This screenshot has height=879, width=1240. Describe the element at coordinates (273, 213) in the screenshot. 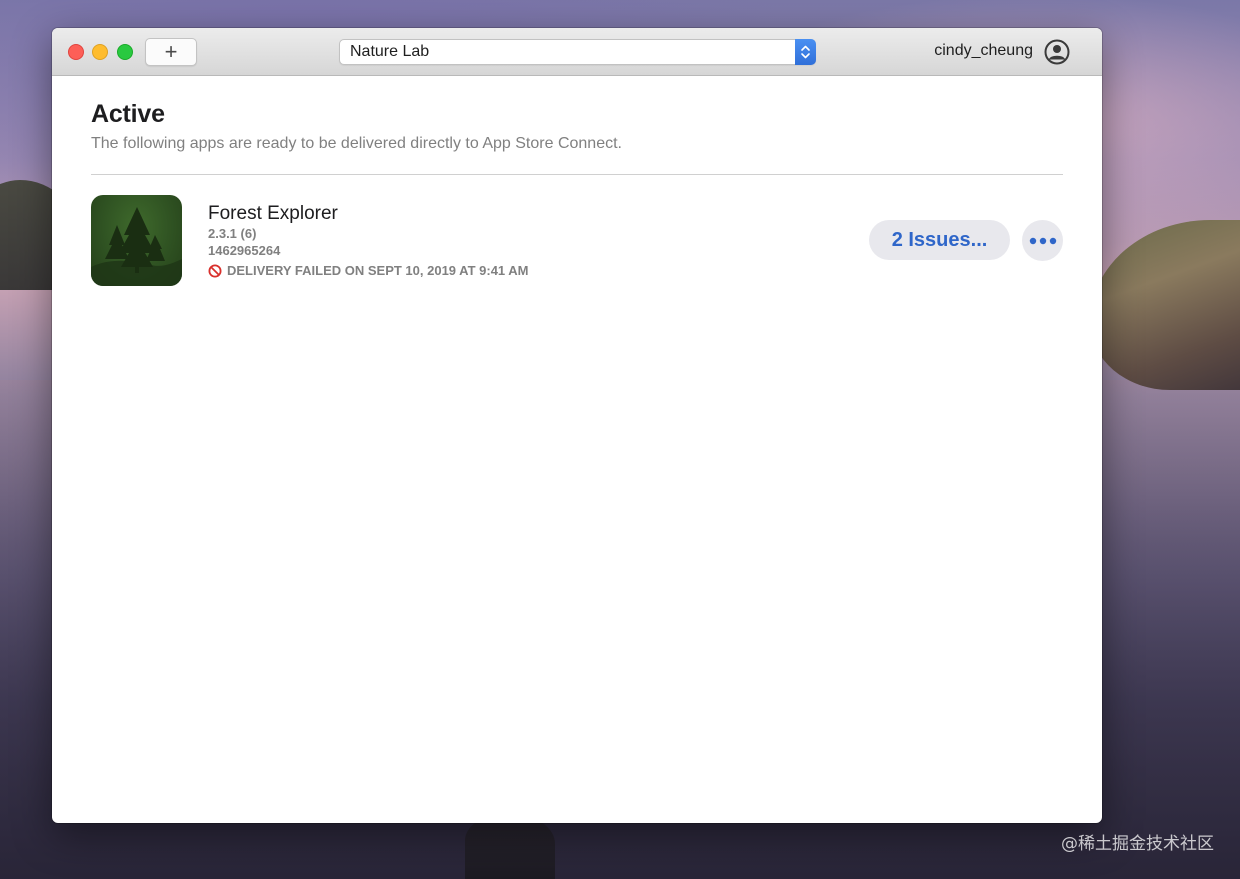

I see `app-name: Forest Explorer` at that location.